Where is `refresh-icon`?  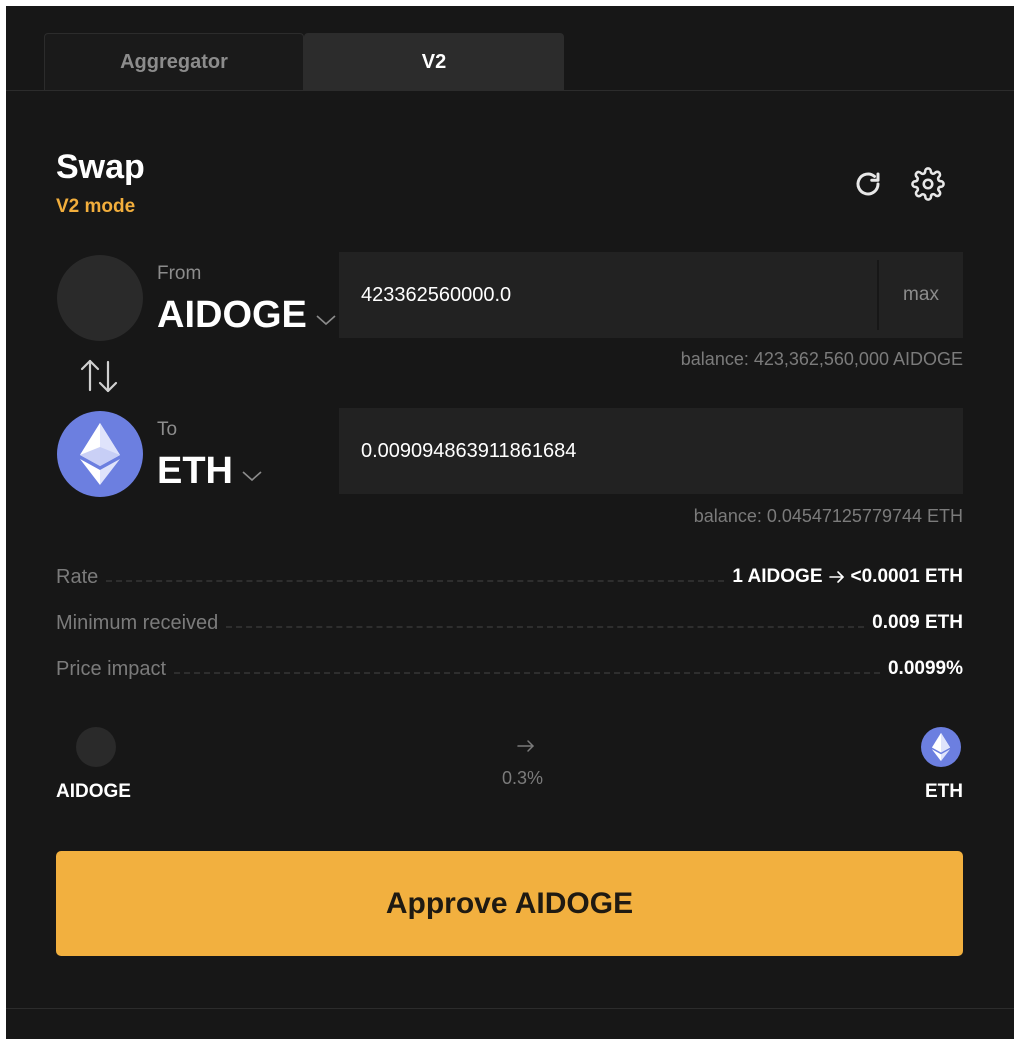 refresh-icon is located at coordinates (868, 184).